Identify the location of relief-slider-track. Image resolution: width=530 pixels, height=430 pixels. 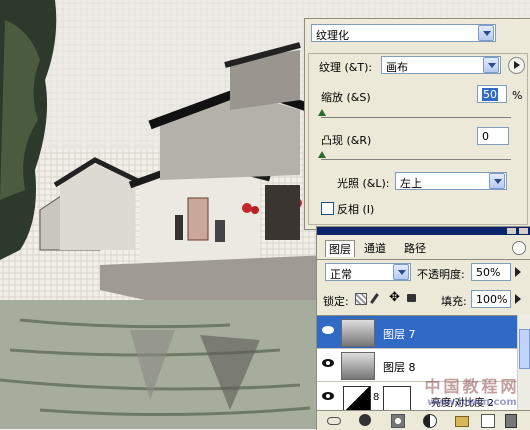
(416, 159).